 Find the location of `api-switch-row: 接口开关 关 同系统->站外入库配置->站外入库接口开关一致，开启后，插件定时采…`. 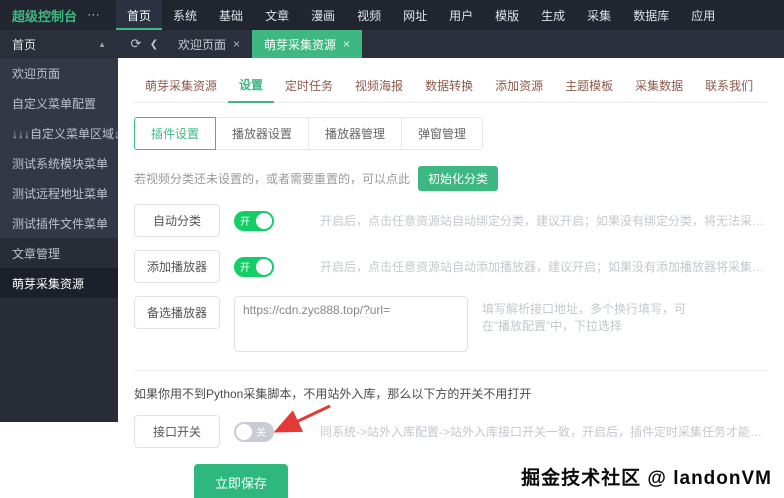

api-switch-row: 接口开关 关 同系统->站外入库配置->站外入库接口开关一致，开启后，插件定时采… is located at coordinates (451, 426).